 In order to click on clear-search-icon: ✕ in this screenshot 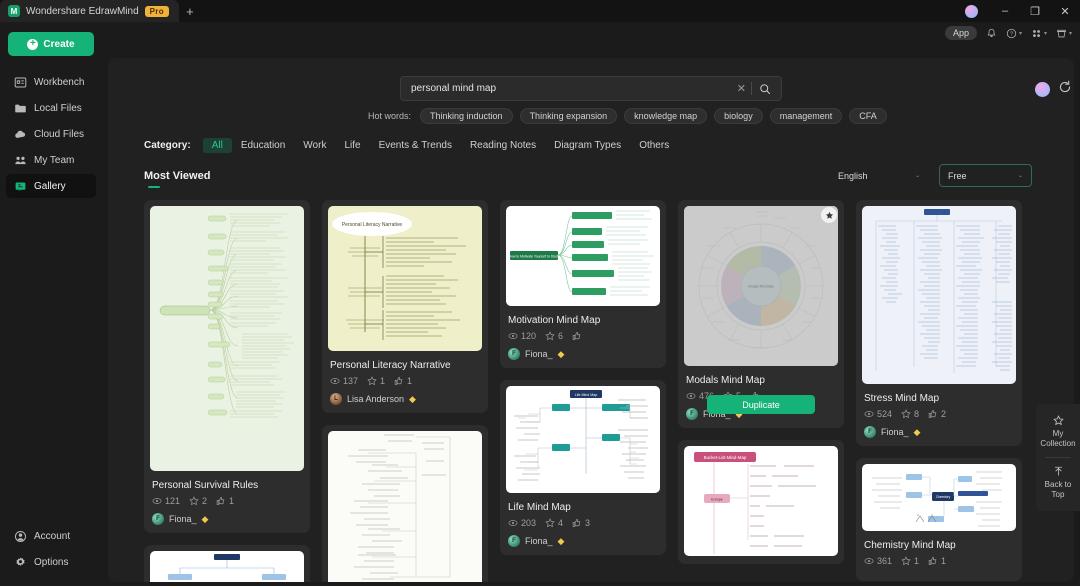, I will do `click(741, 88)`.